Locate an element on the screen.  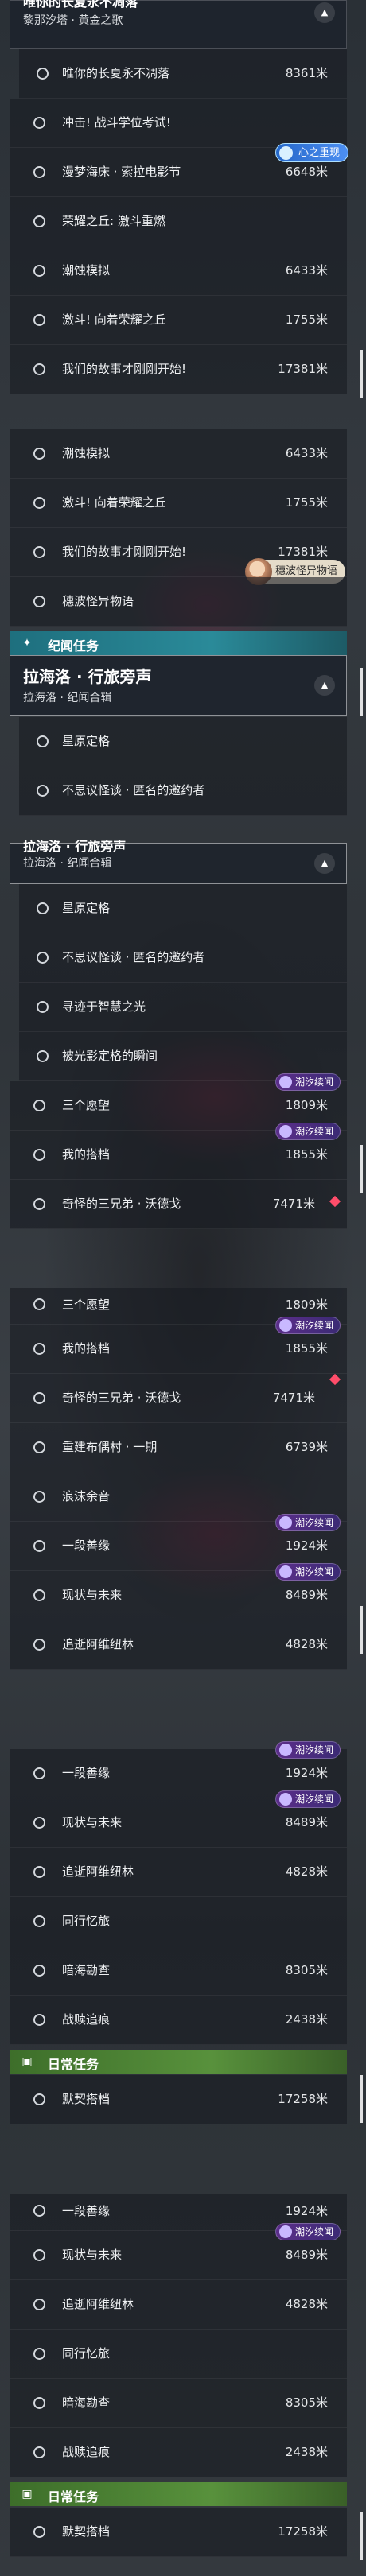
quest-label: 追逝阿维纽林 is located at coordinates (98, 1644).